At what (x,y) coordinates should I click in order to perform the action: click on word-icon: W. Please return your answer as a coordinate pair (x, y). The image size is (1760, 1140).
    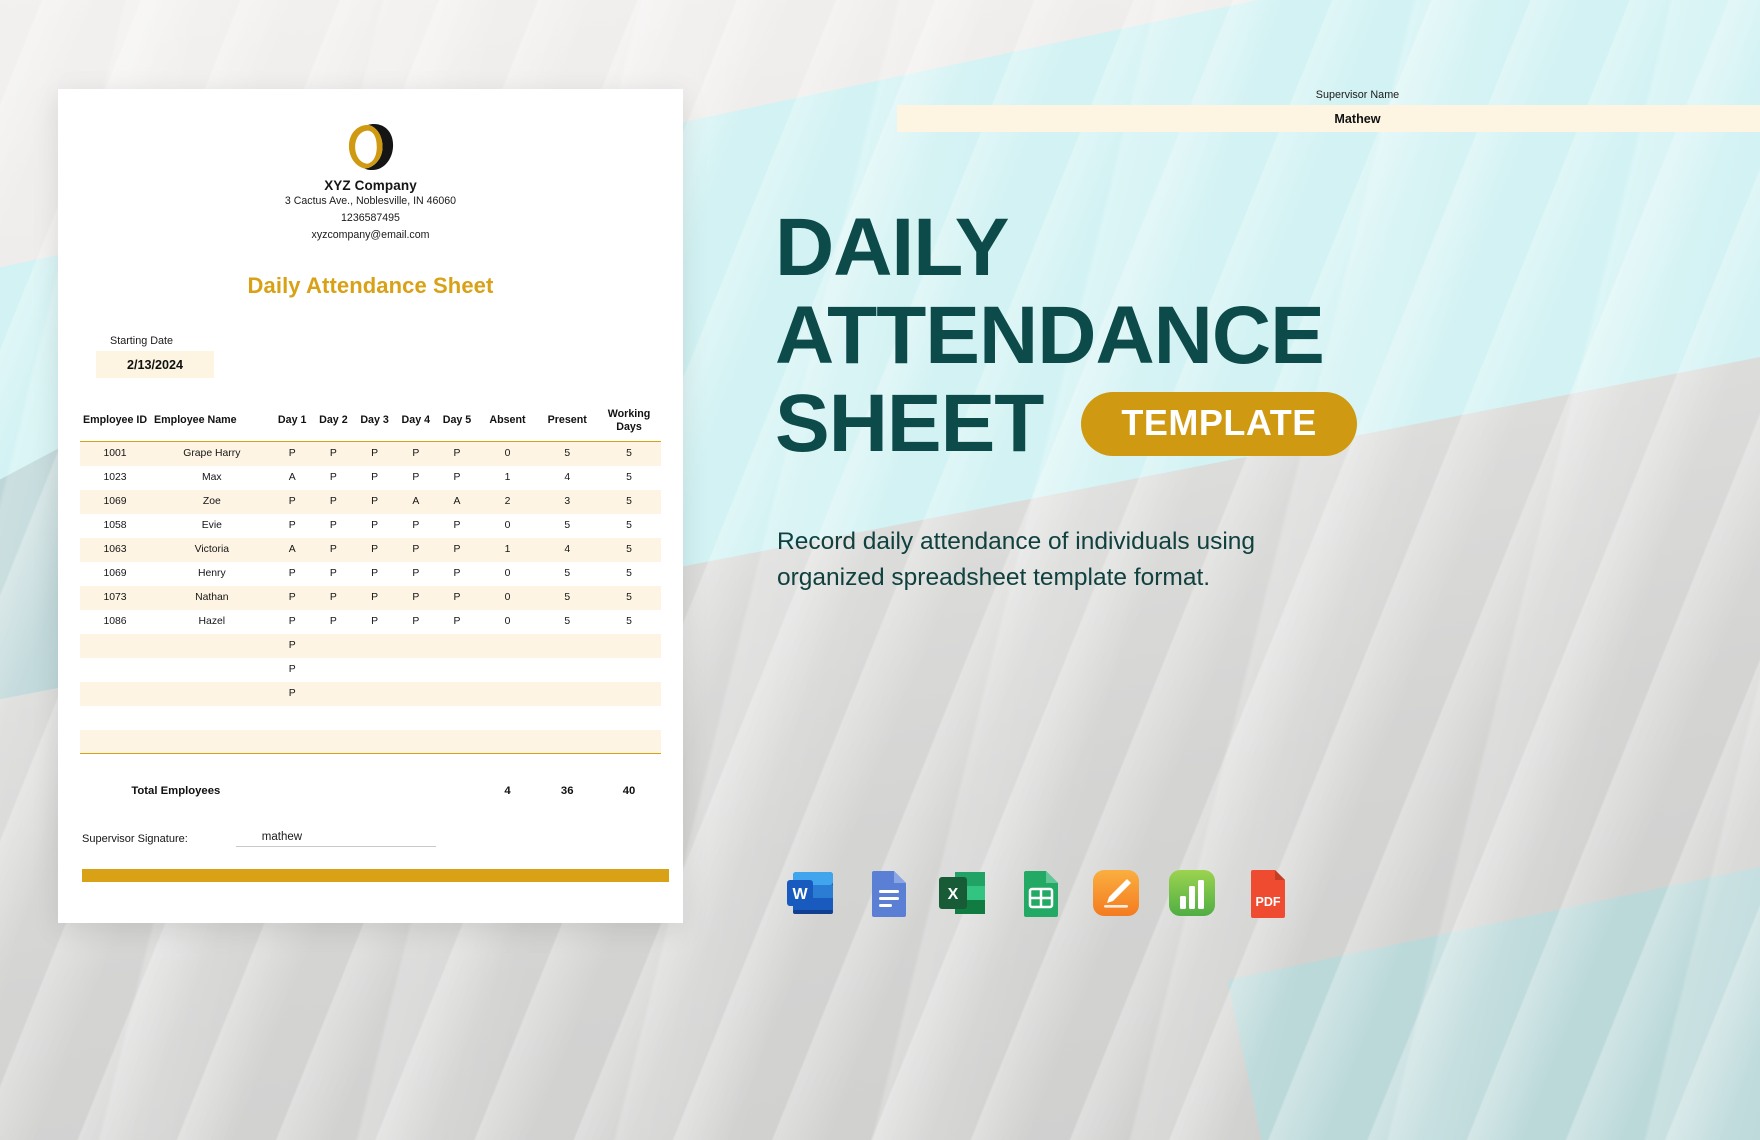
    Looking at the image, I should click on (812, 893).